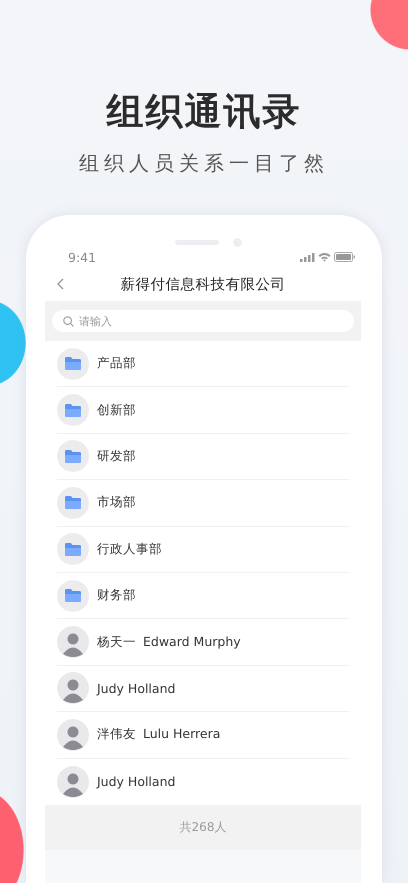  I want to click on total-count: 共268人, so click(203, 827).